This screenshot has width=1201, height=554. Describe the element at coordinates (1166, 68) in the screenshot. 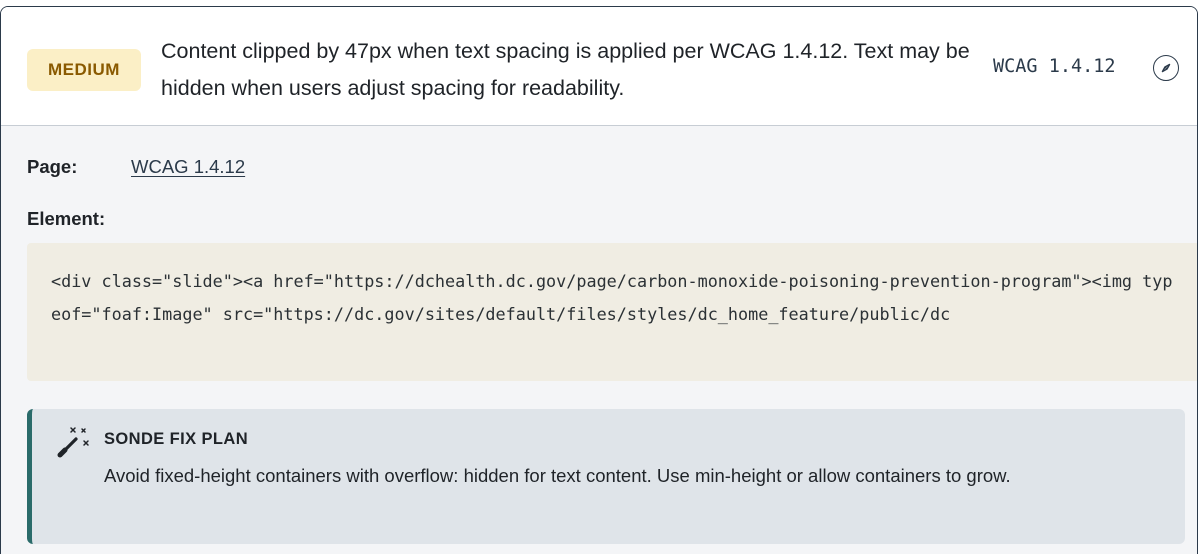

I see `compass-icon` at that location.